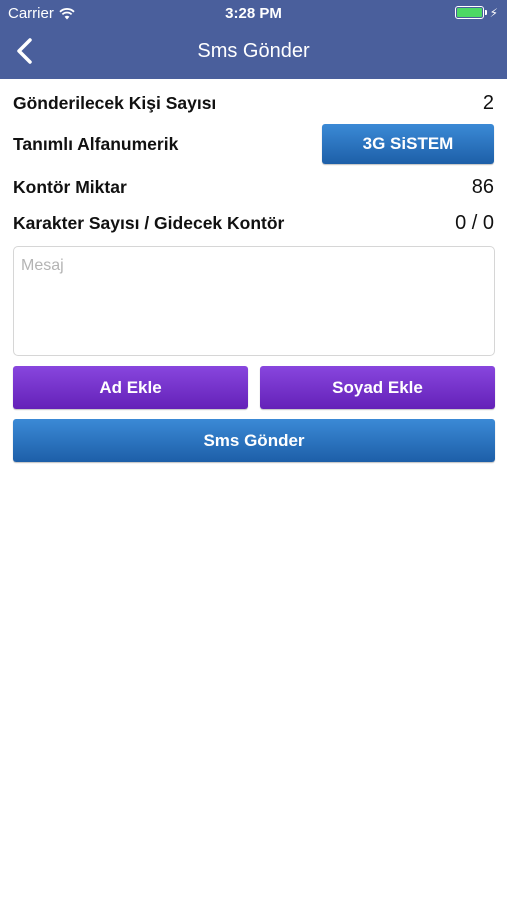  Describe the element at coordinates (474, 222) in the screenshot. I see `char-count-value: 0 / 0` at that location.